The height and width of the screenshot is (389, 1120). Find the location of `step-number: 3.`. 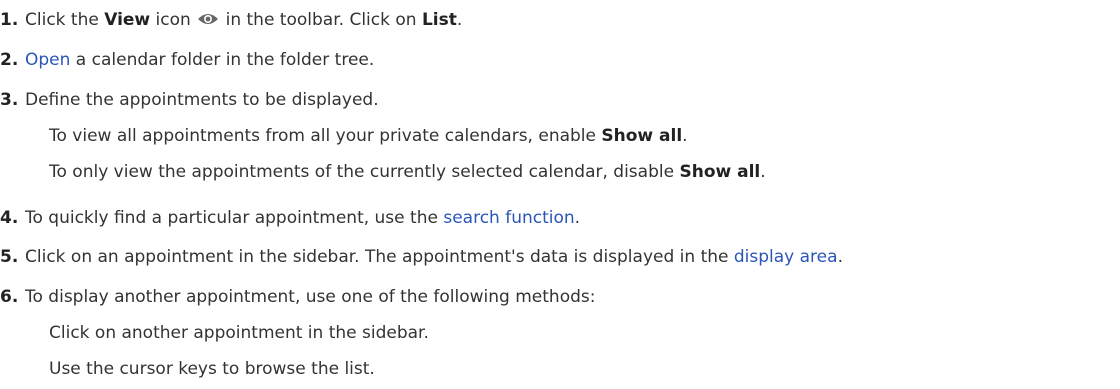

step-number: 3. is located at coordinates (9, 100).